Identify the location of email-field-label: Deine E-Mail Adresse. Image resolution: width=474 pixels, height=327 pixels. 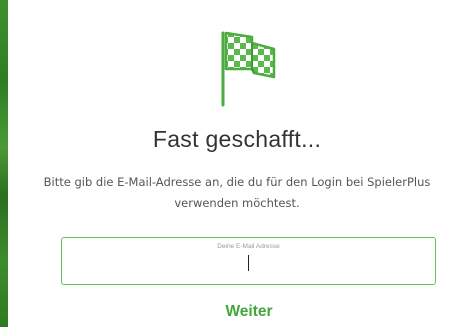
(248, 246).